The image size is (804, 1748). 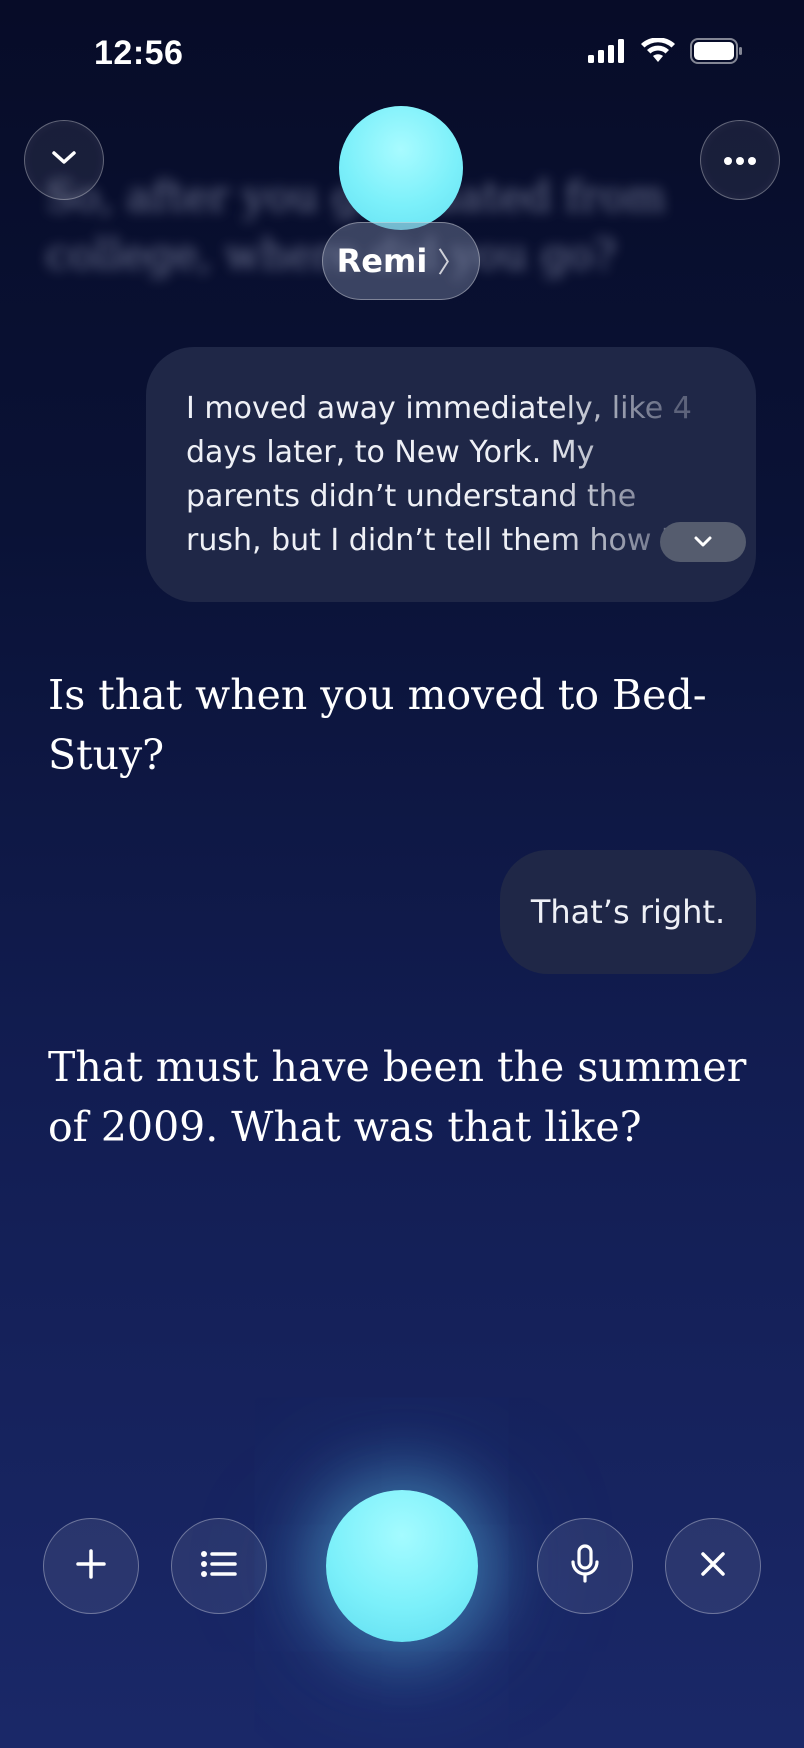 I want to click on voice-orb-button, so click(x=402, y=1566).